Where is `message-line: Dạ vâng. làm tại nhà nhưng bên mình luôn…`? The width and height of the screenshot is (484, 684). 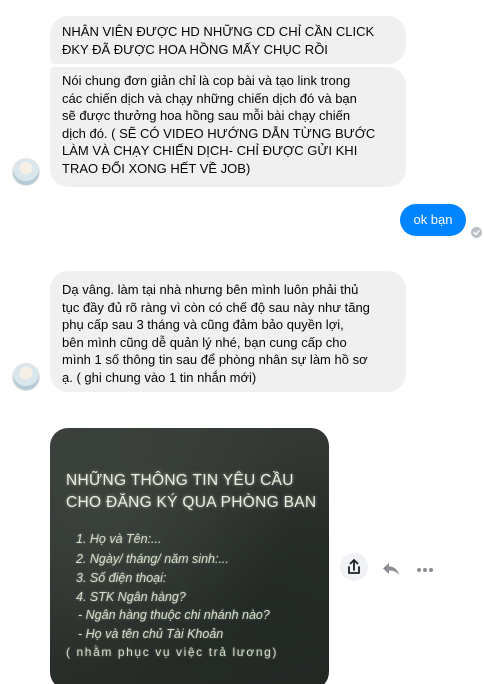 message-line: Dạ vâng. làm tại nhà nhưng bên mình luôn… is located at coordinates (210, 289).